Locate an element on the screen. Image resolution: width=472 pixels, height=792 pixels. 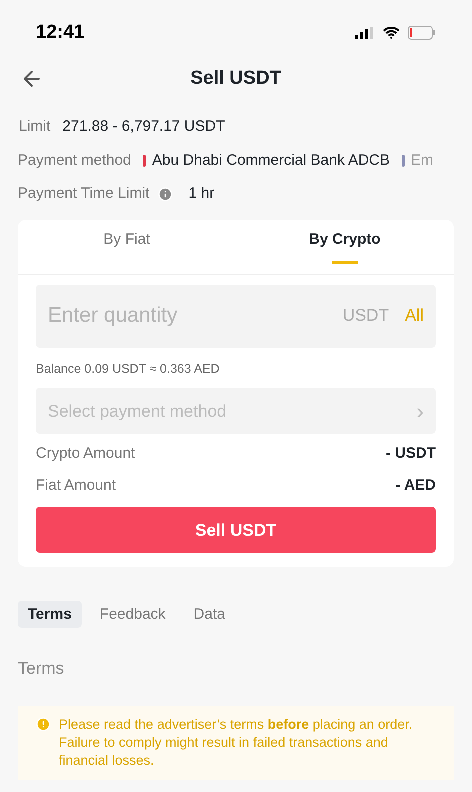
payment-method-label: Payment method is located at coordinates (75, 160).